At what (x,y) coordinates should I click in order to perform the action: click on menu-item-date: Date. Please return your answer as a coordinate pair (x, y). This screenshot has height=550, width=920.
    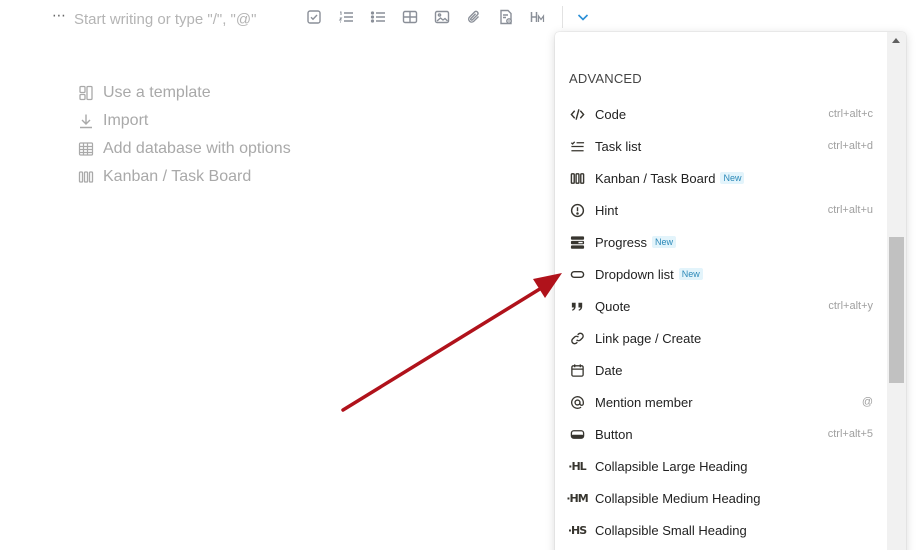
    Looking at the image, I should click on (721, 370).